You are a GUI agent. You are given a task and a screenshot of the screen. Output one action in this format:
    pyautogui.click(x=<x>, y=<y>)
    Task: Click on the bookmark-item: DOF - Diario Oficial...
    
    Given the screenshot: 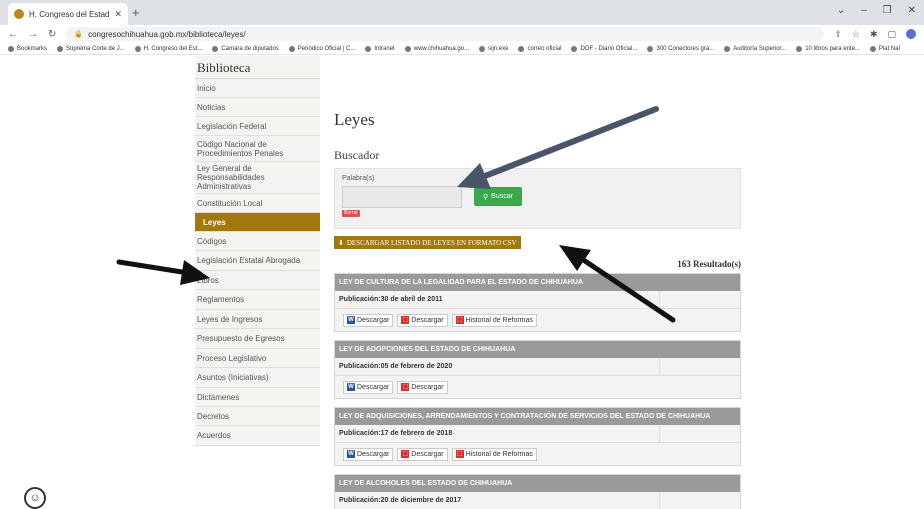 What is the action you would take?
    pyautogui.click(x=604, y=48)
    